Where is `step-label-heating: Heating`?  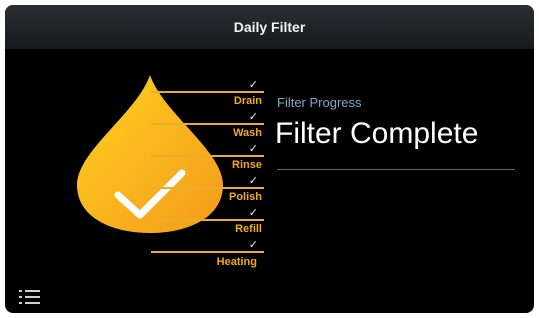 step-label-heating: Heating is located at coordinates (236, 262).